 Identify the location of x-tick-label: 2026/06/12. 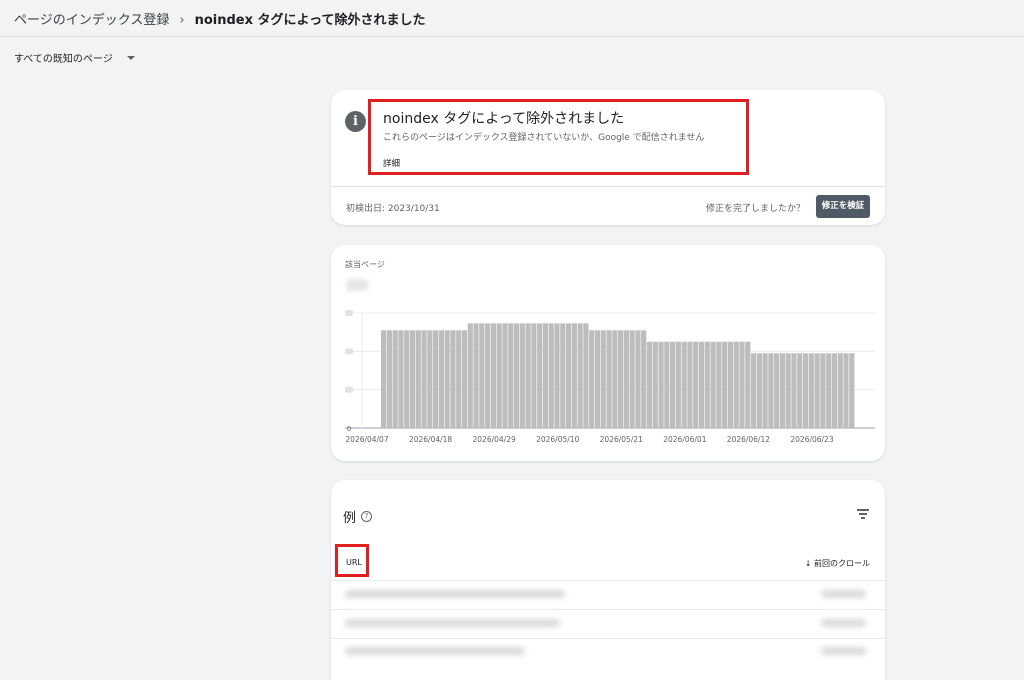
(748, 439).